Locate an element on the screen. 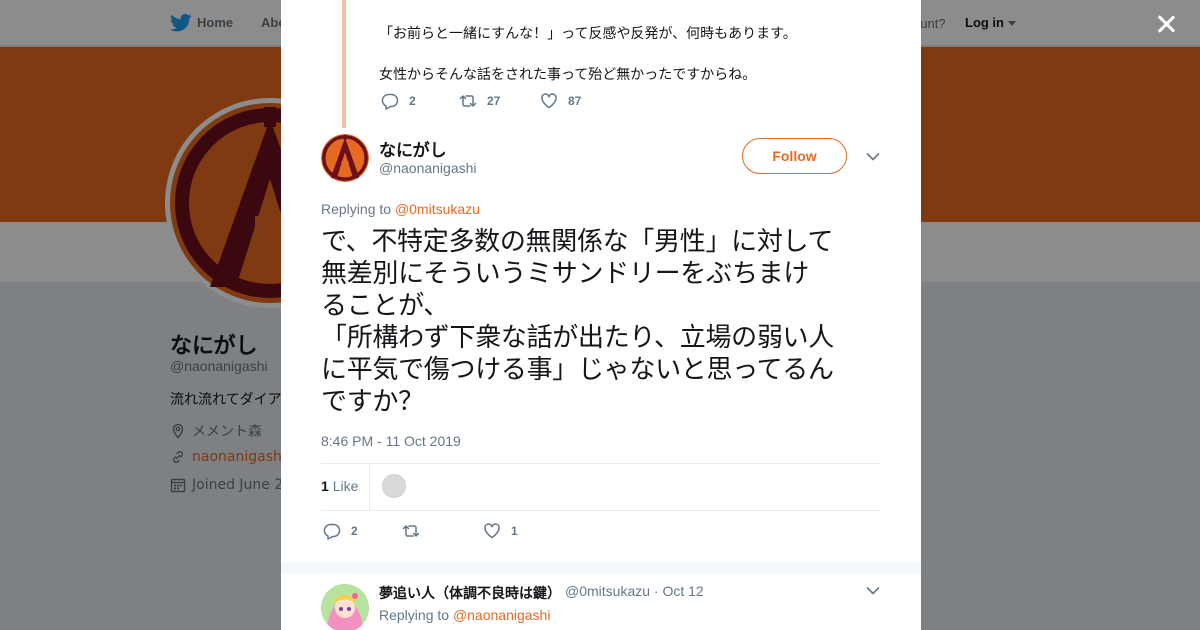 This screenshot has height=630, width=1200. like-stats-count: 1 is located at coordinates (325, 486).